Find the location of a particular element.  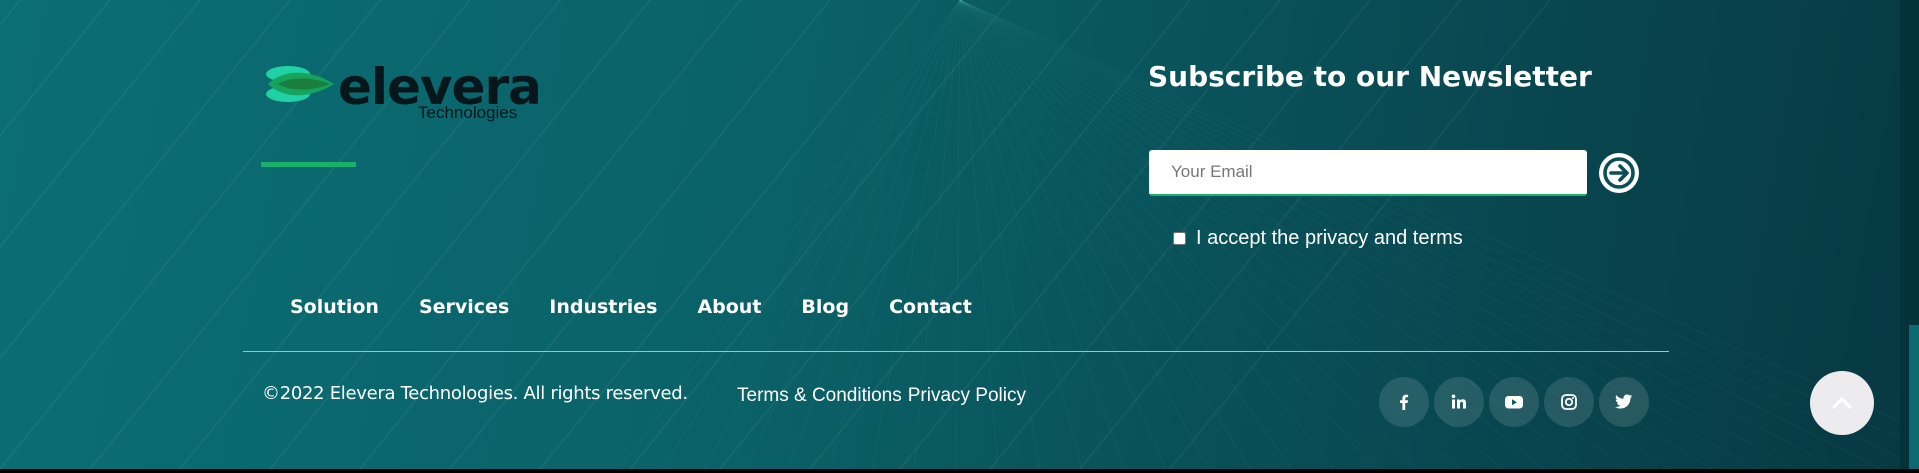

youtube-link is located at coordinates (1514, 402).